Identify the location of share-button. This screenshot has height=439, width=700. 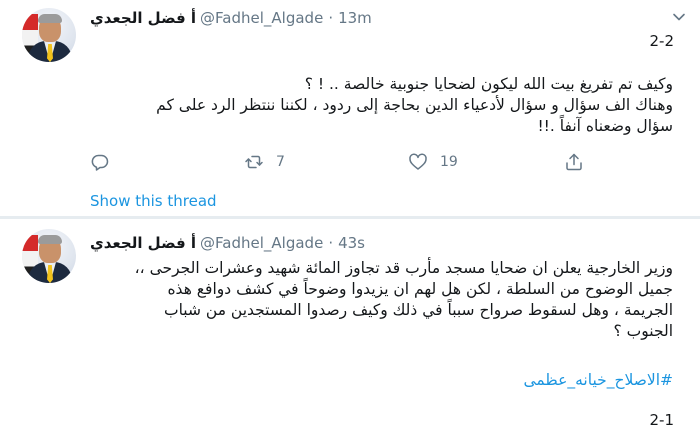
(574, 162).